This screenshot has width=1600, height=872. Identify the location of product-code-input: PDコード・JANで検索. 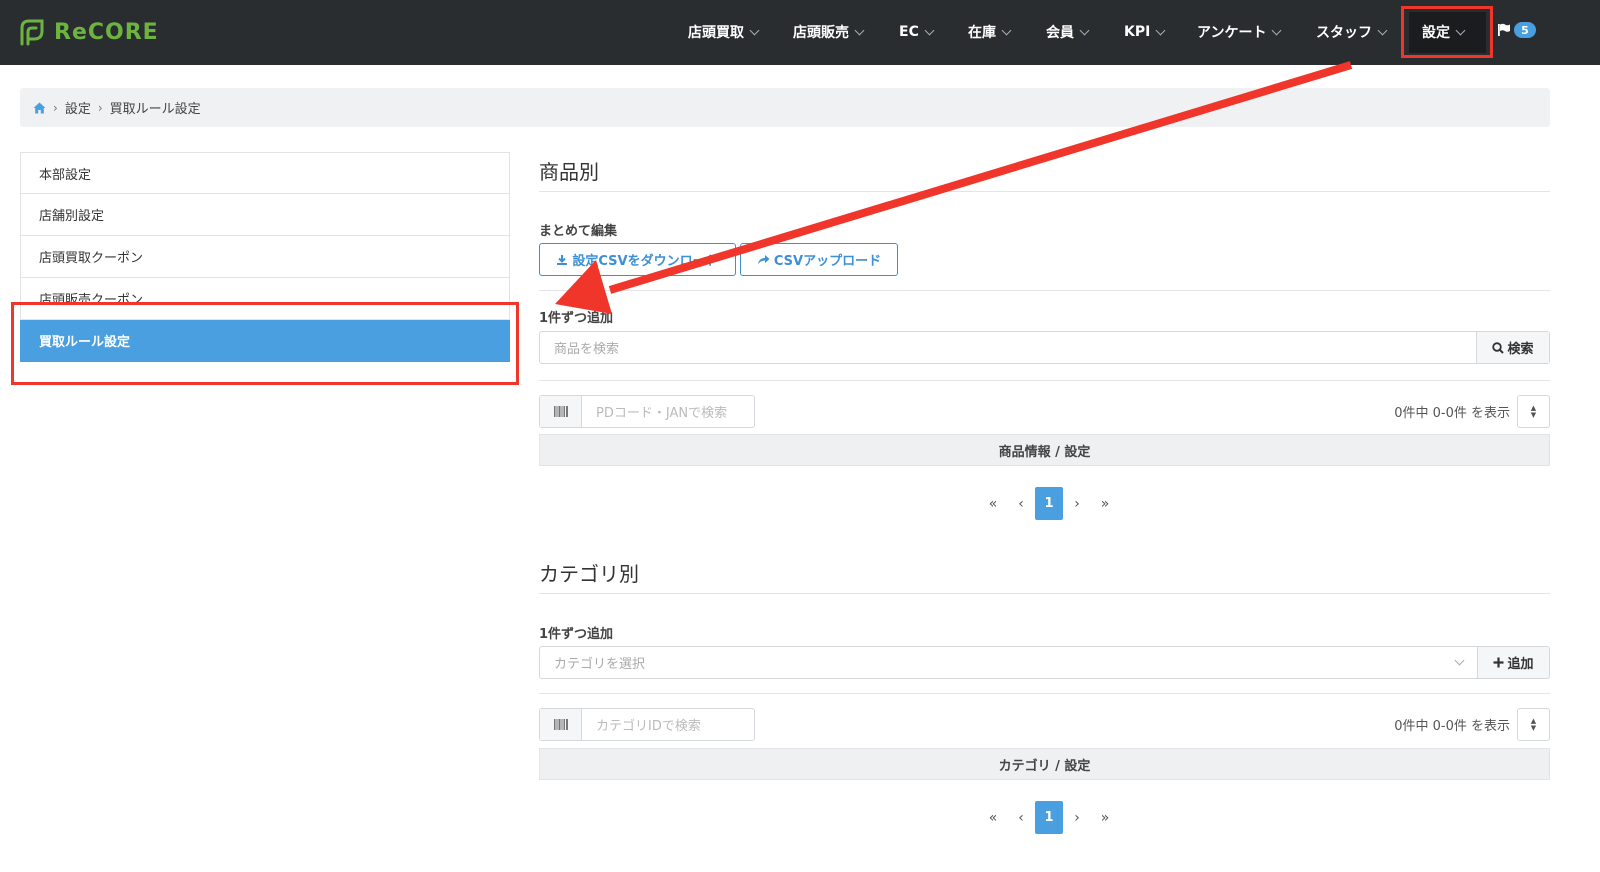
(668, 411).